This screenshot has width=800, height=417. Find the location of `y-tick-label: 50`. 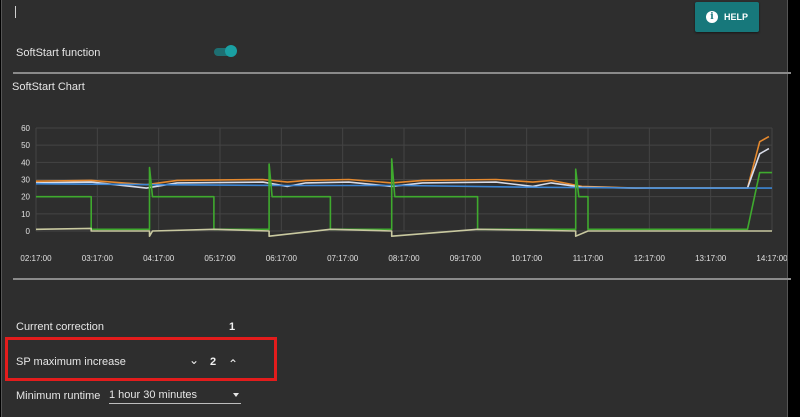

y-tick-label: 50 is located at coordinates (25, 145).